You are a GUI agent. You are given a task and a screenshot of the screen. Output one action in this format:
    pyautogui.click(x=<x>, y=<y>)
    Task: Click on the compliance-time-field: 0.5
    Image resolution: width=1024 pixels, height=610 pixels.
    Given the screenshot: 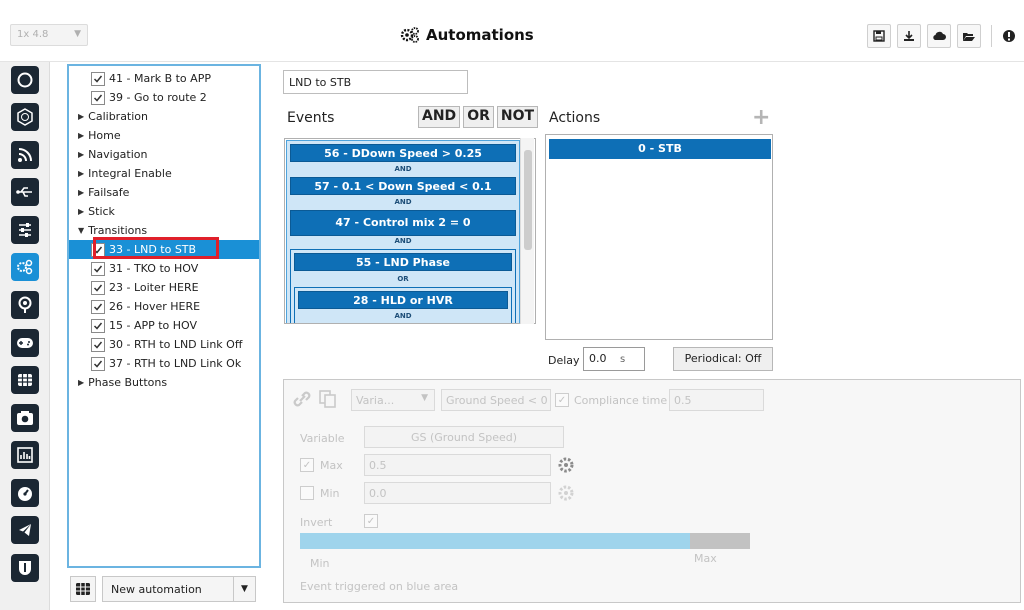 What is the action you would take?
    pyautogui.click(x=716, y=400)
    